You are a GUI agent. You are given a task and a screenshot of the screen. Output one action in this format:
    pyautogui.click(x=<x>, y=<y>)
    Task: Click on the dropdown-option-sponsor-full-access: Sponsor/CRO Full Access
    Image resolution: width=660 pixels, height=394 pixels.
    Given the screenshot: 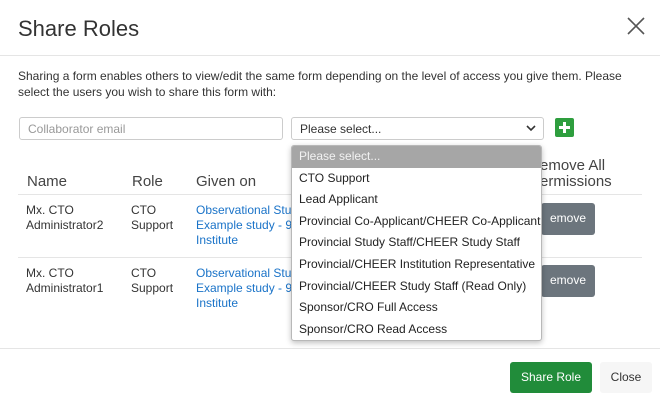 What is the action you would take?
    pyautogui.click(x=416, y=308)
    